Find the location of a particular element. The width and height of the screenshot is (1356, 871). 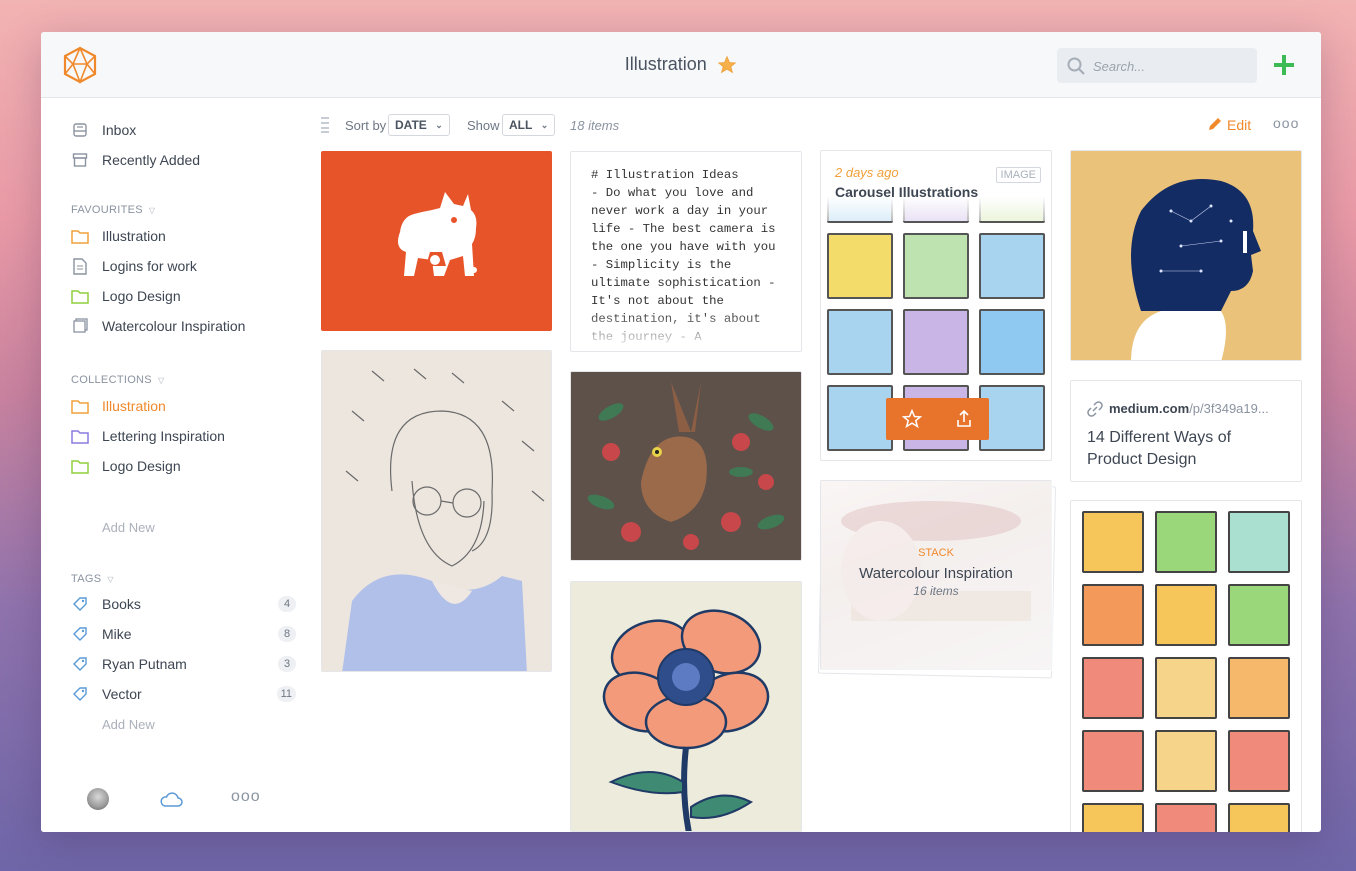

collections-section-header: COLLECTIONS ▽ is located at coordinates (117, 380).